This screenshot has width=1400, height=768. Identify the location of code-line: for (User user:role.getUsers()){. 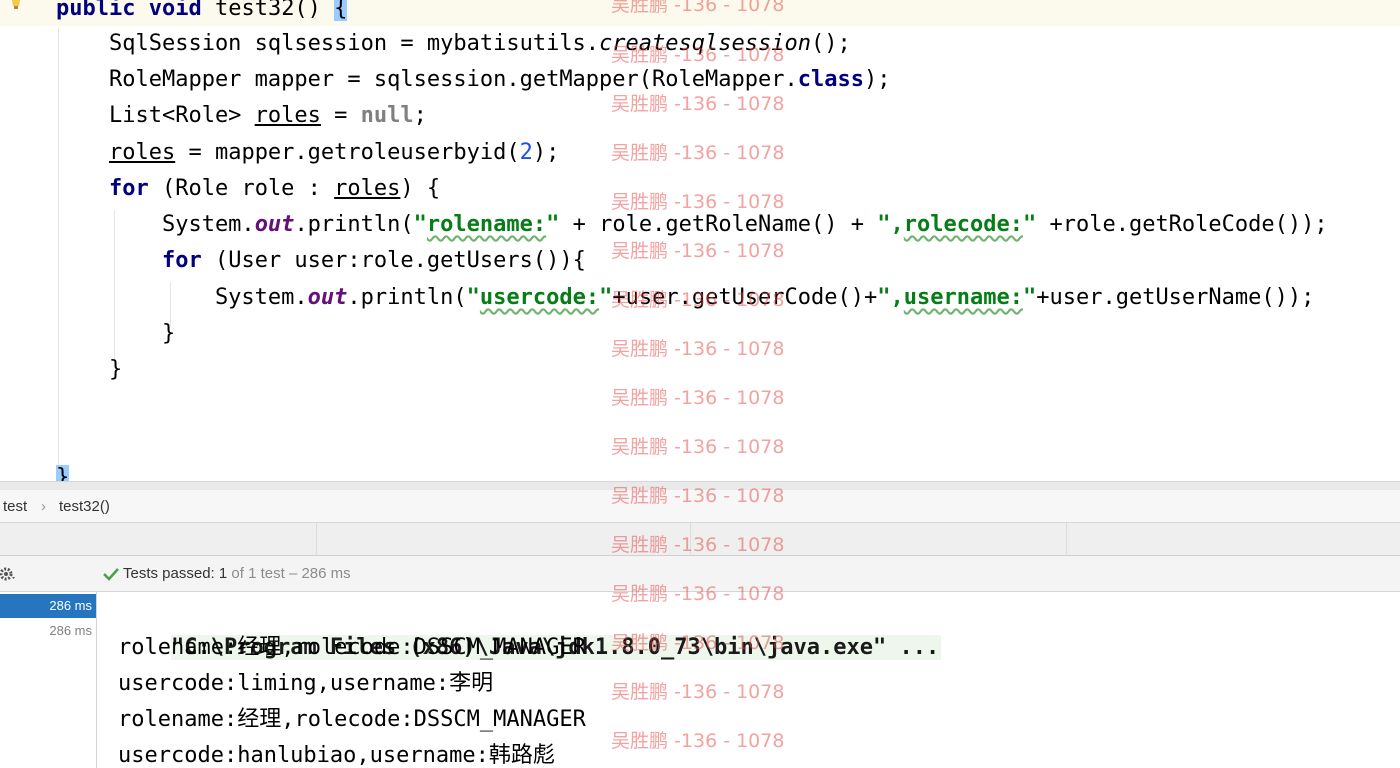
(321, 261).